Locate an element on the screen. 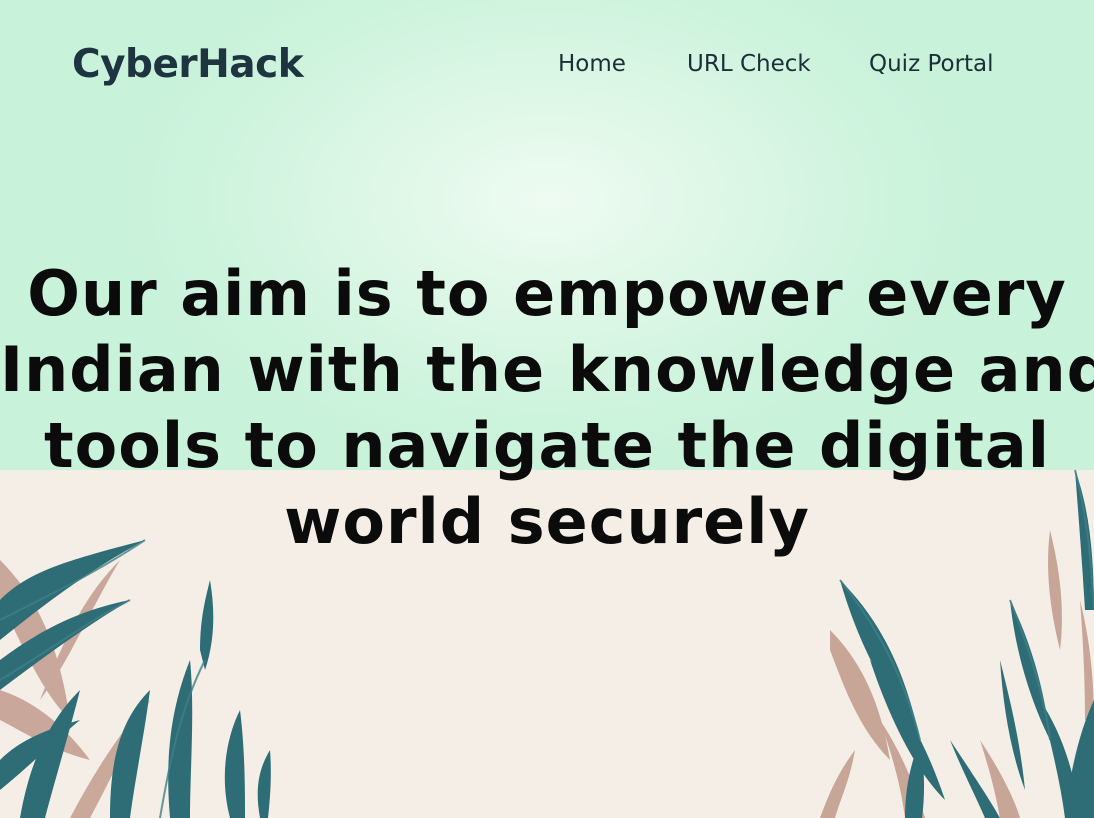 The image size is (1094, 818). nav-link-quiz-portal: Quiz Portal is located at coordinates (931, 64).